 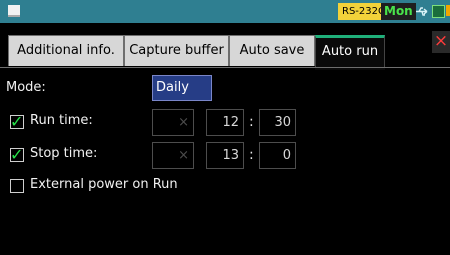 What do you see at coordinates (225, 122) in the screenshot?
I see `run-time-hour-field: 12` at bounding box center [225, 122].